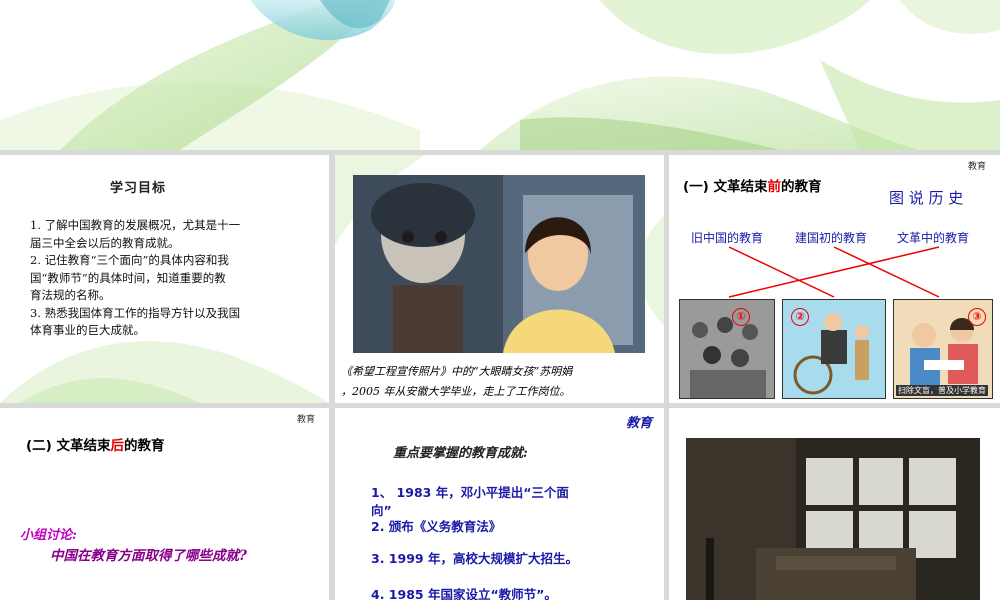 Image resolution: width=1000 pixels, height=600 pixels. Describe the element at coordinates (800, 317) in the screenshot. I see `number-marker: ②` at that location.